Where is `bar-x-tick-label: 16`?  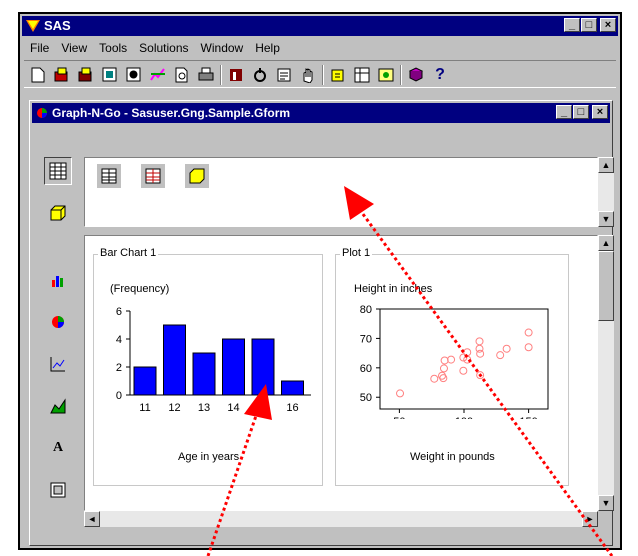
bar-x-tick-label: 16 is located at coordinates (292, 408).